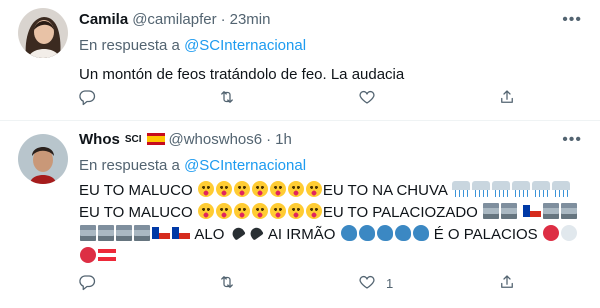 This screenshot has height=308, width=600. What do you see at coordinates (99, 139) in the screenshot?
I see `display-name: Whos` at bounding box center [99, 139].